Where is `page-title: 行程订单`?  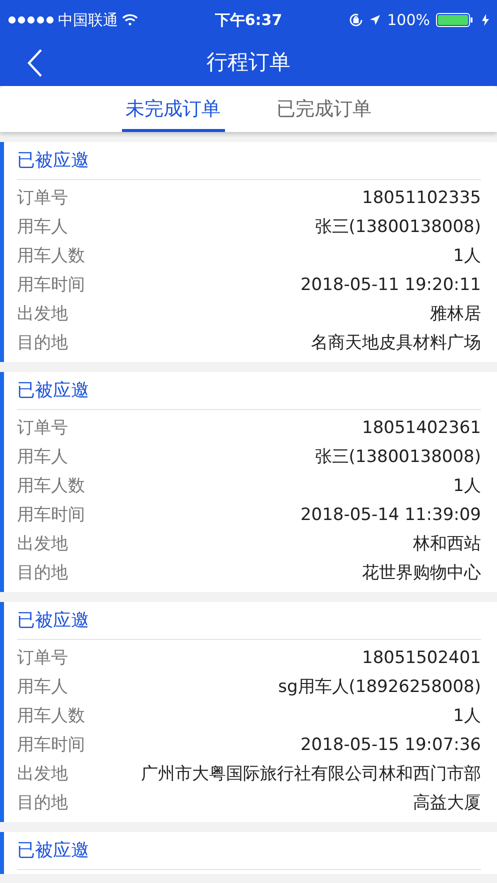
page-title: 行程订单 is located at coordinates (248, 62).